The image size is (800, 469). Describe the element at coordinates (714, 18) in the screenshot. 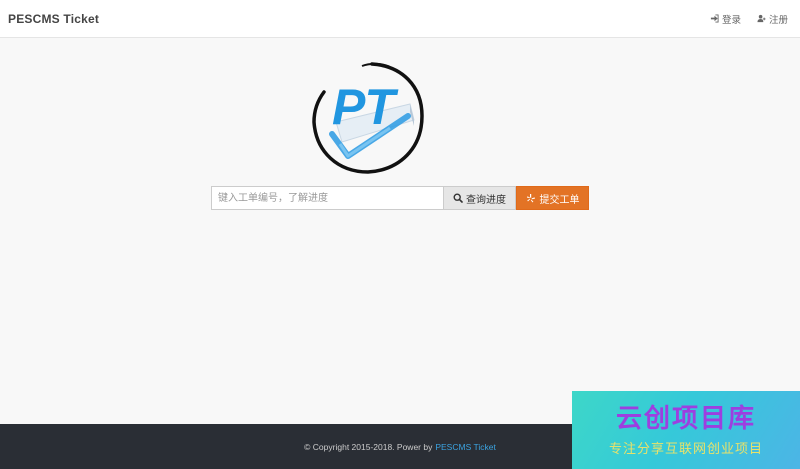

I see `sign-in-icon` at that location.